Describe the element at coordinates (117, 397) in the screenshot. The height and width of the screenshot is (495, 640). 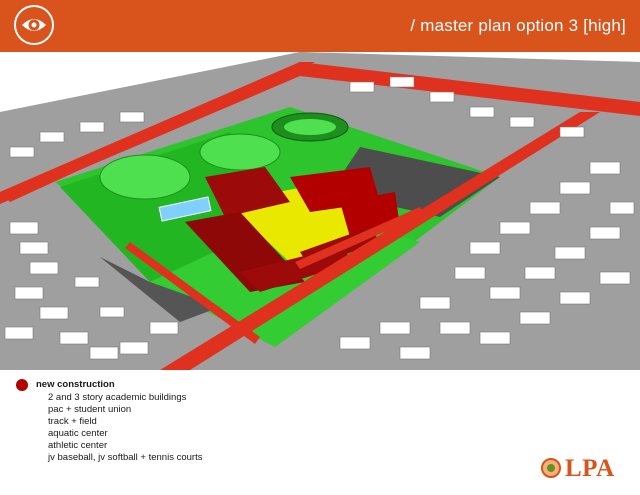
I see `legend-item: 2 and 3 story academic buildings` at that location.